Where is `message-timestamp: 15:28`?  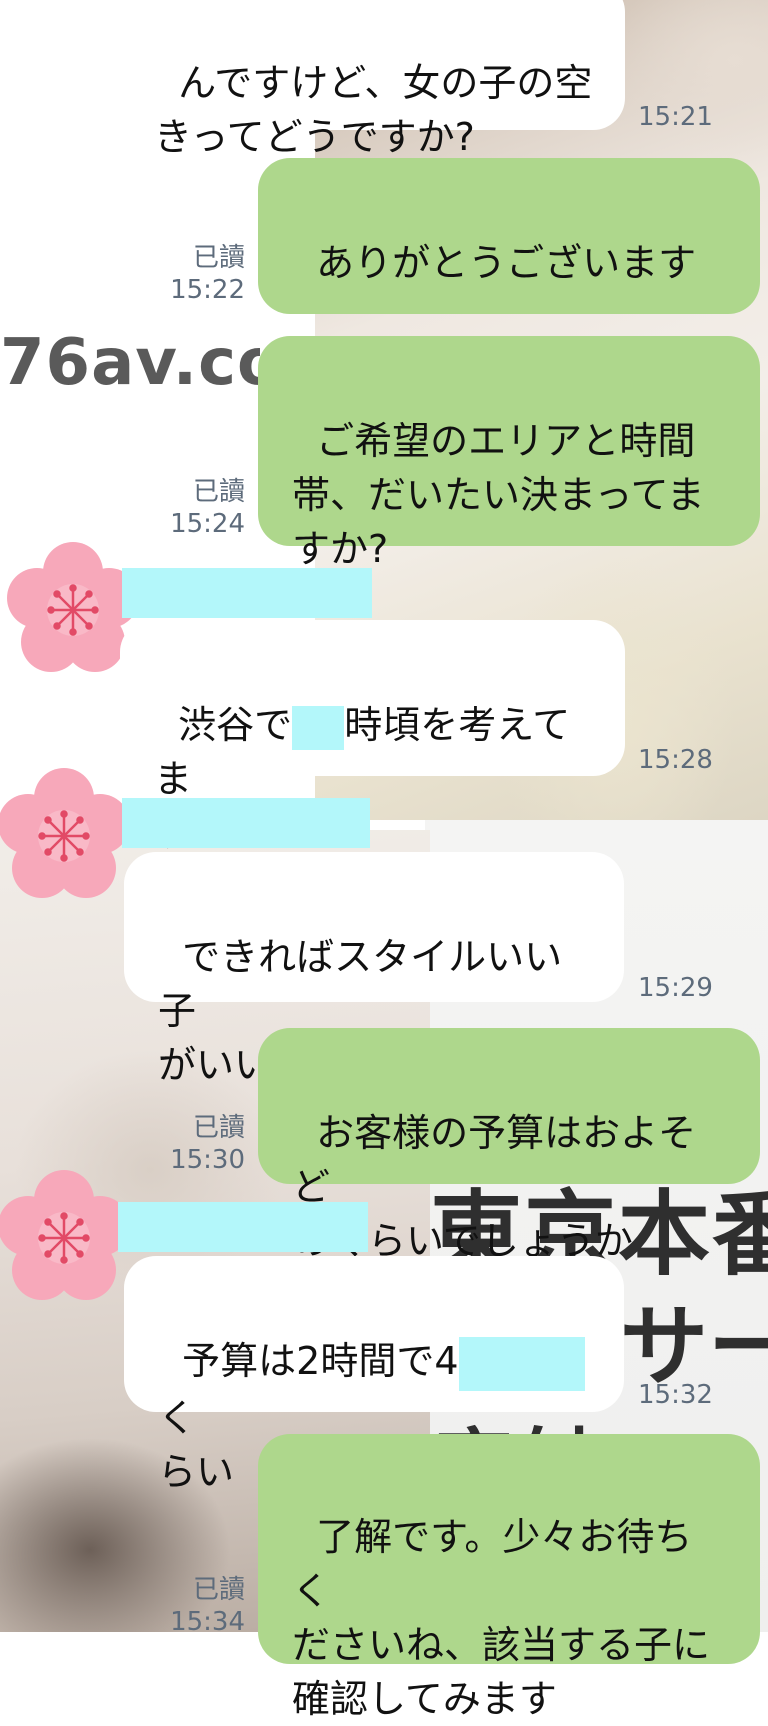 message-timestamp: 15:28 is located at coordinates (675, 760).